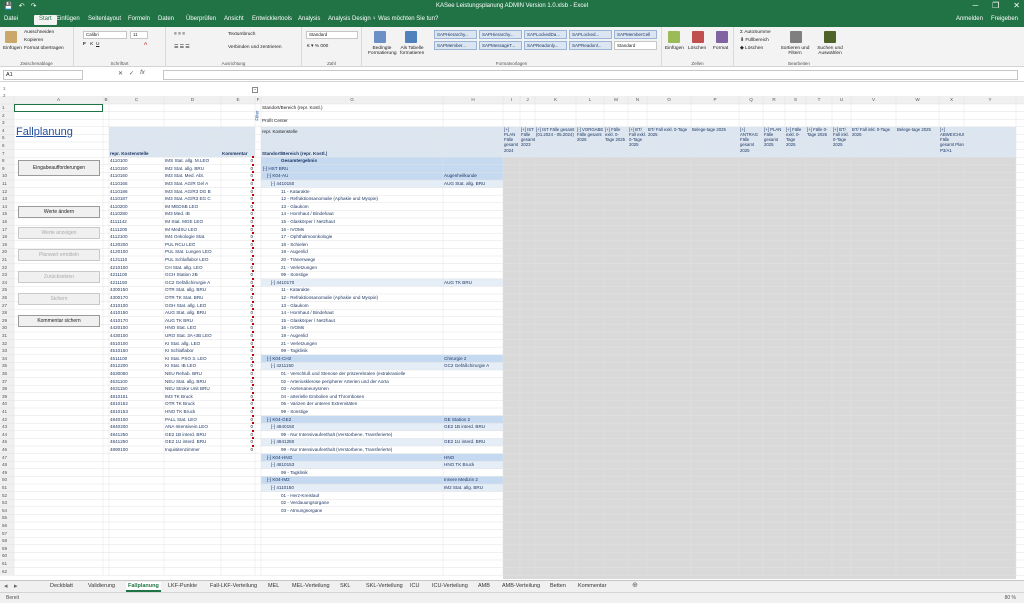 This screenshot has height=603, width=1024. What do you see at coordinates (4, 495) in the screenshot?
I see `row-header: 52` at bounding box center [4, 495].